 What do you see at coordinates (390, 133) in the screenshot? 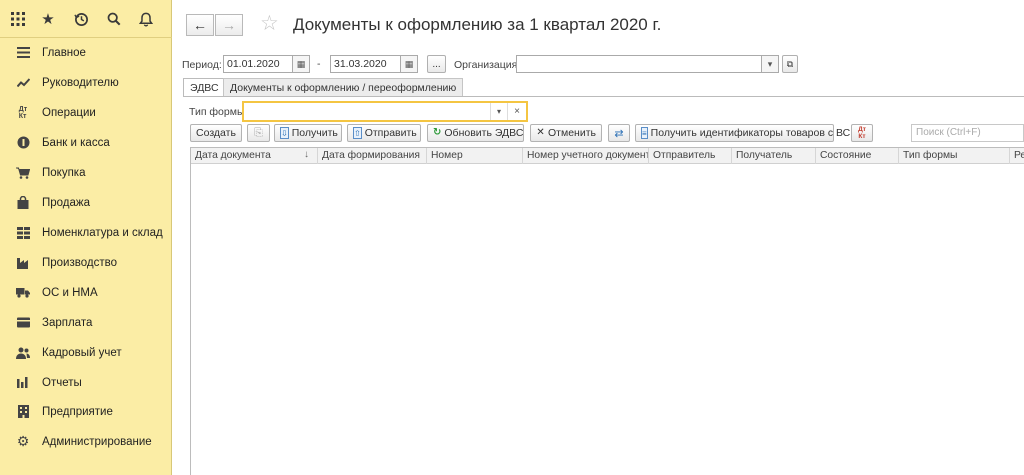
I see `send-label: Отправить` at bounding box center [390, 133].